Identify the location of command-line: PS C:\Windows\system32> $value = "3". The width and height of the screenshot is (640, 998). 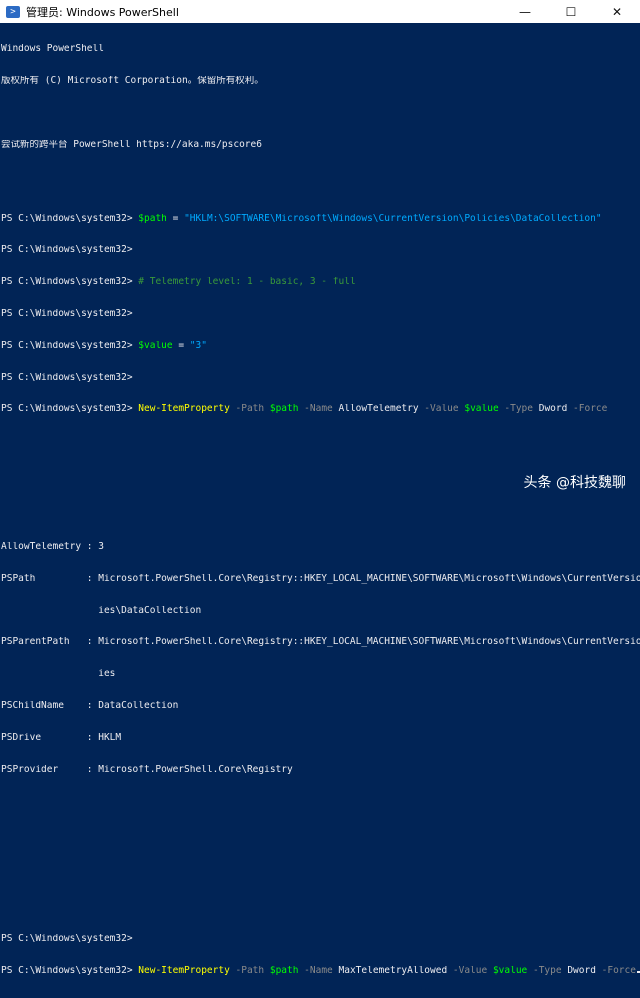
(320, 346).